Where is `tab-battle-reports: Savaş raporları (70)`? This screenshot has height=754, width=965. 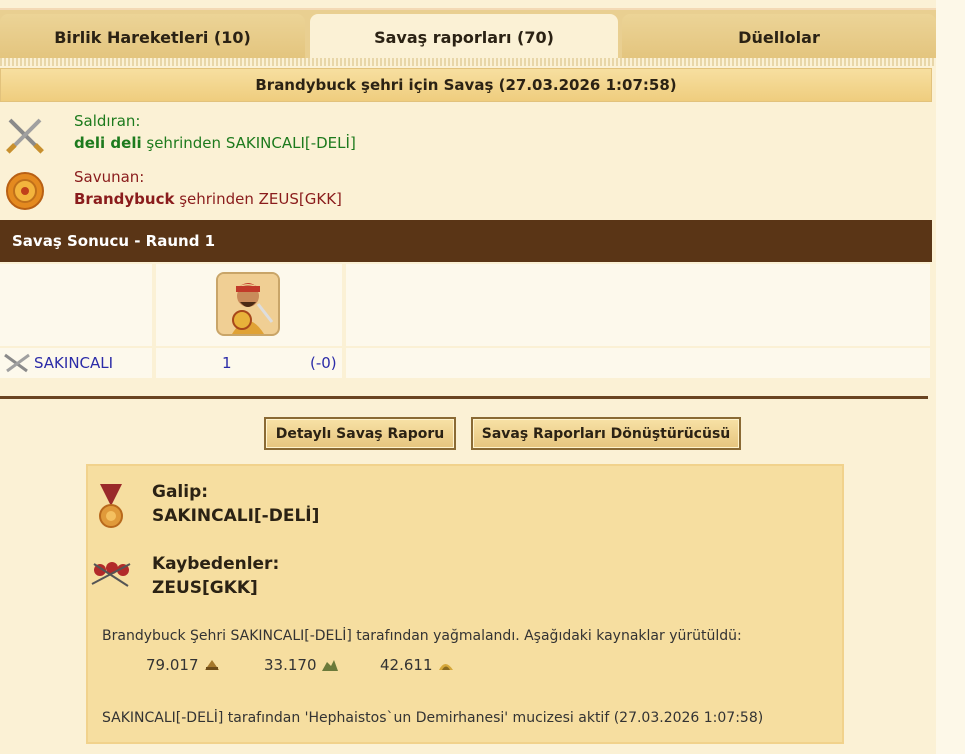 tab-battle-reports: Savaş raporları (70) is located at coordinates (464, 37).